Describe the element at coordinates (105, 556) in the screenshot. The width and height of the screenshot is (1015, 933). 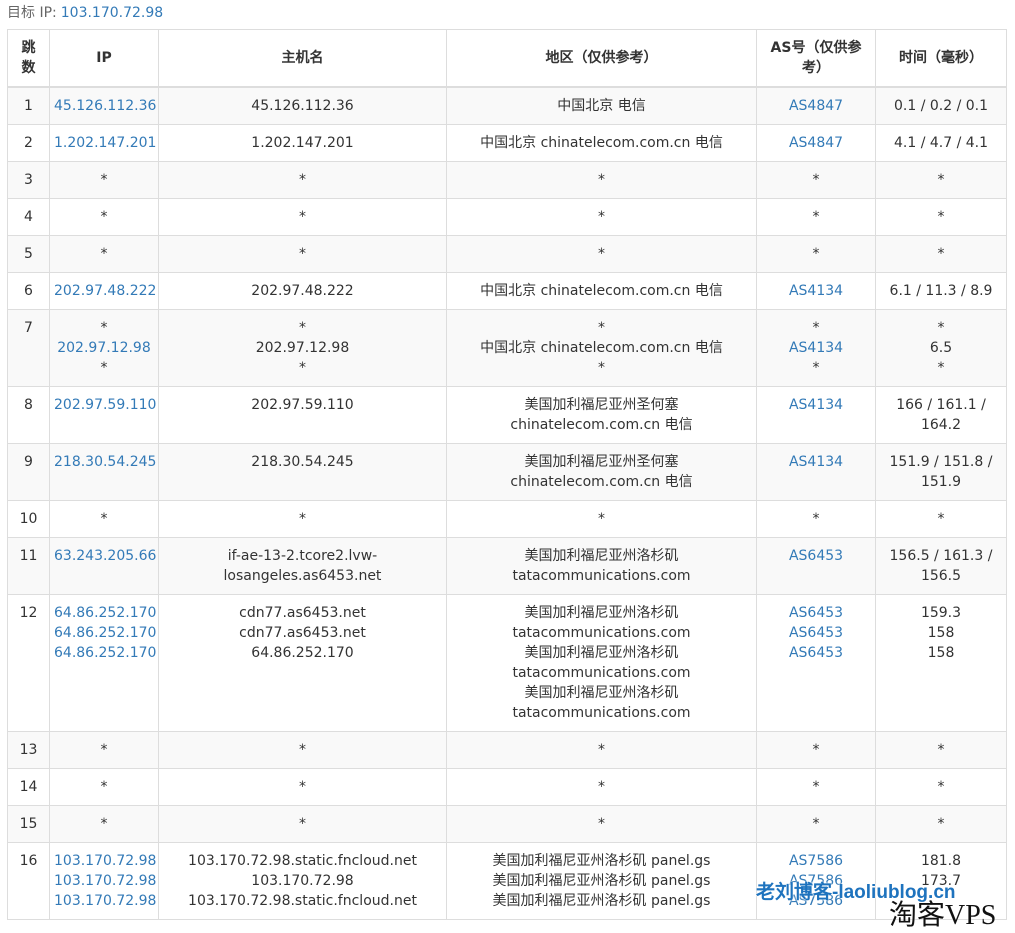
I see `ip-value: 63.243.205.66` at that location.